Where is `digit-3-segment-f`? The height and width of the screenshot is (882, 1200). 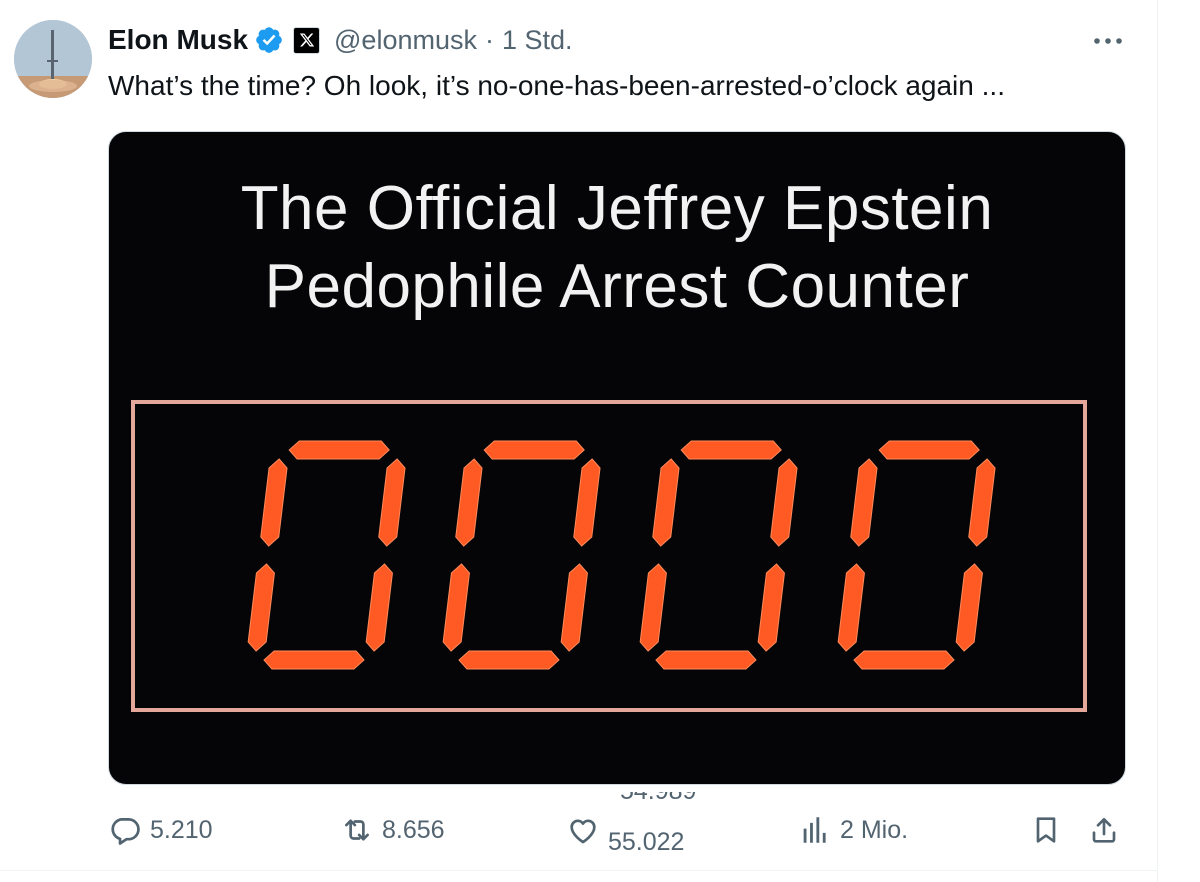 digit-3-segment-f is located at coordinates (666, 502).